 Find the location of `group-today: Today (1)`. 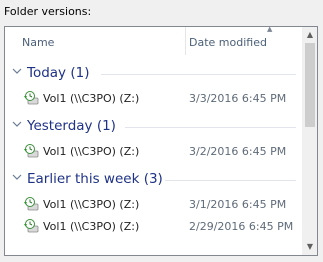

group-today: Today (1) is located at coordinates (153, 74).